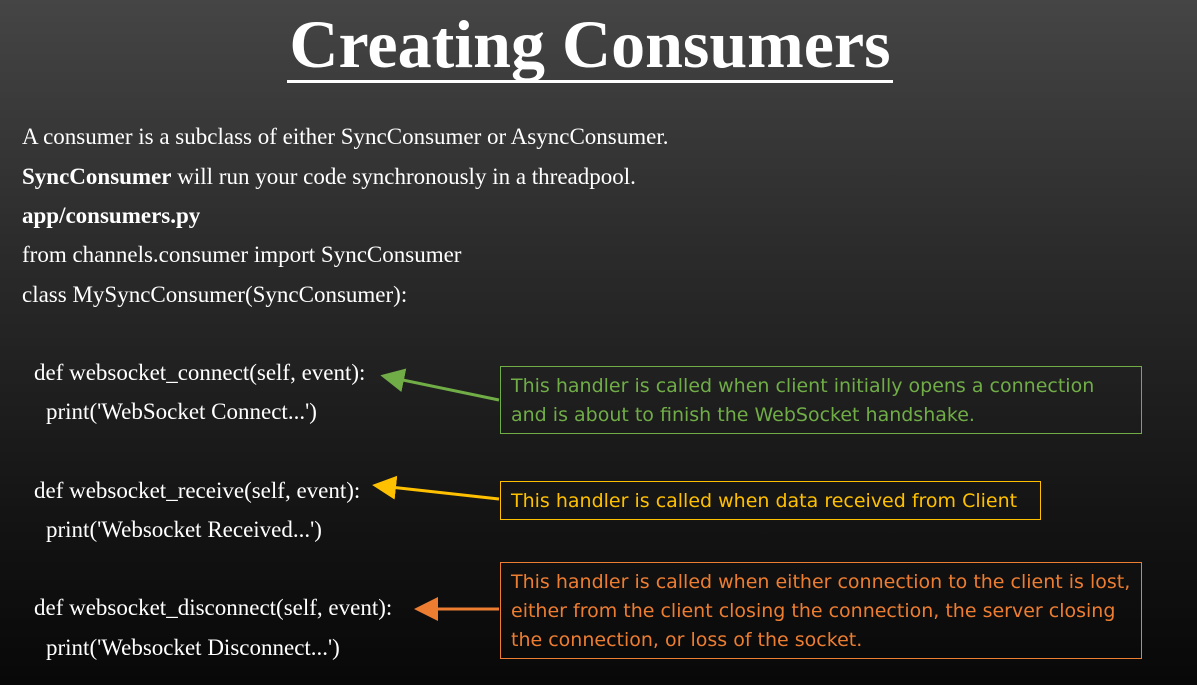  Describe the element at coordinates (440, 385) in the screenshot. I see `connect-arrow` at that location.